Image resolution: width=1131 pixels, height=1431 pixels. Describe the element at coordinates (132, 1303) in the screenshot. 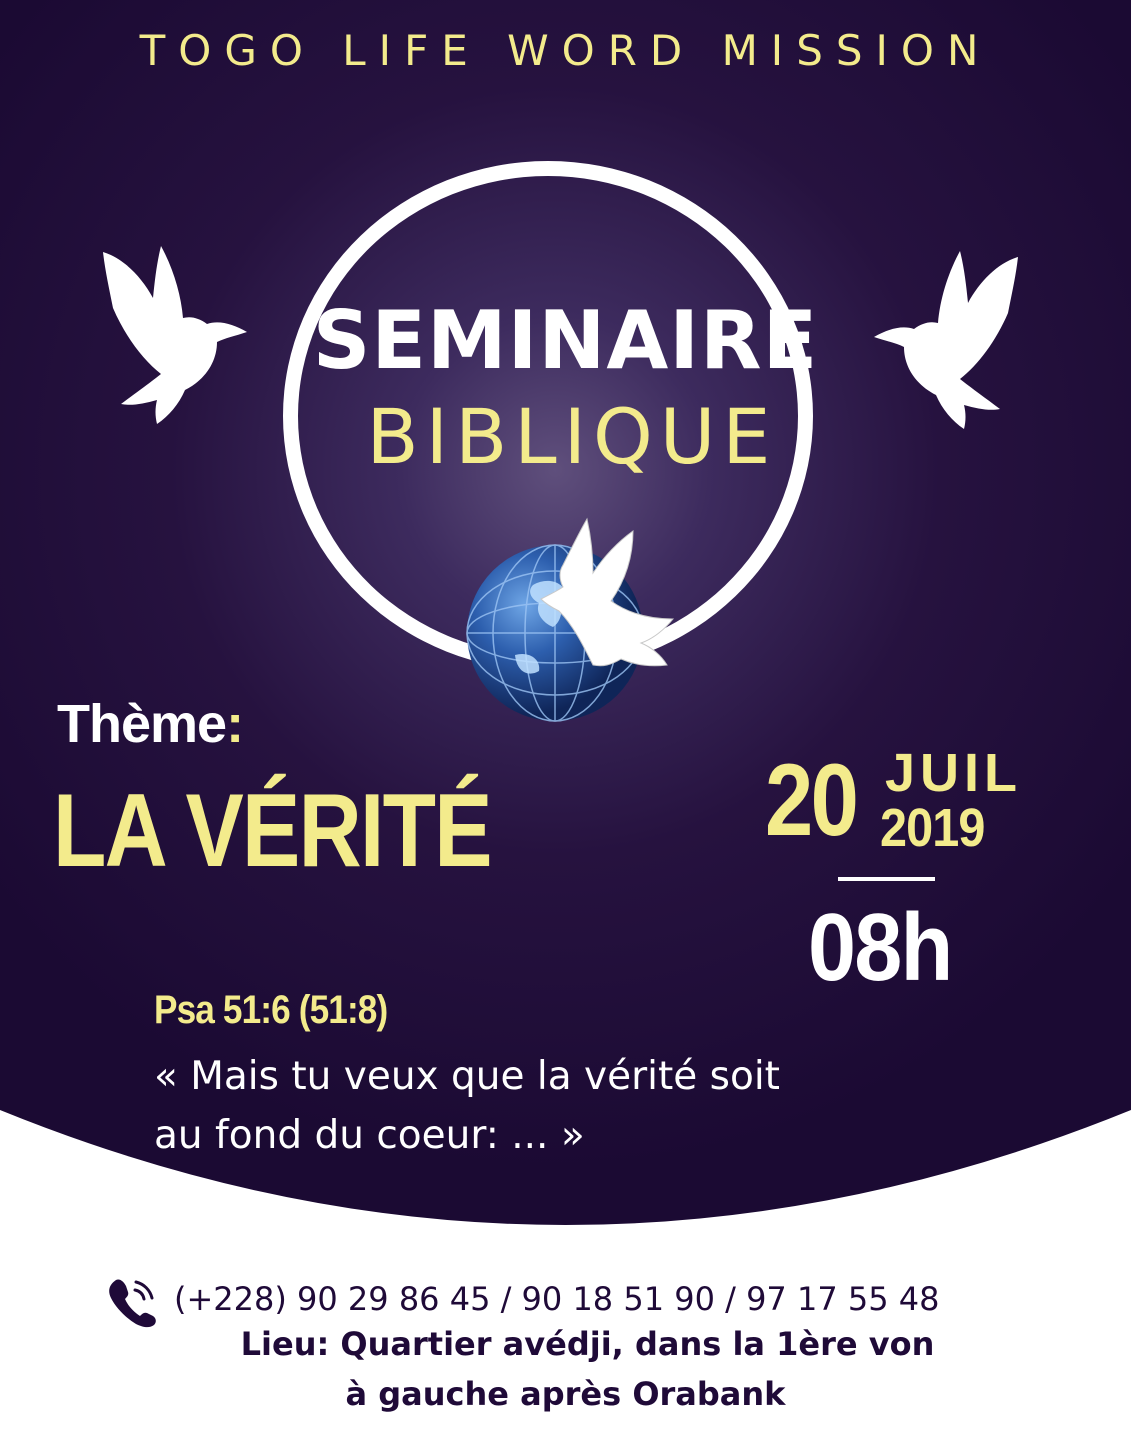

I see `phone-icon` at that location.